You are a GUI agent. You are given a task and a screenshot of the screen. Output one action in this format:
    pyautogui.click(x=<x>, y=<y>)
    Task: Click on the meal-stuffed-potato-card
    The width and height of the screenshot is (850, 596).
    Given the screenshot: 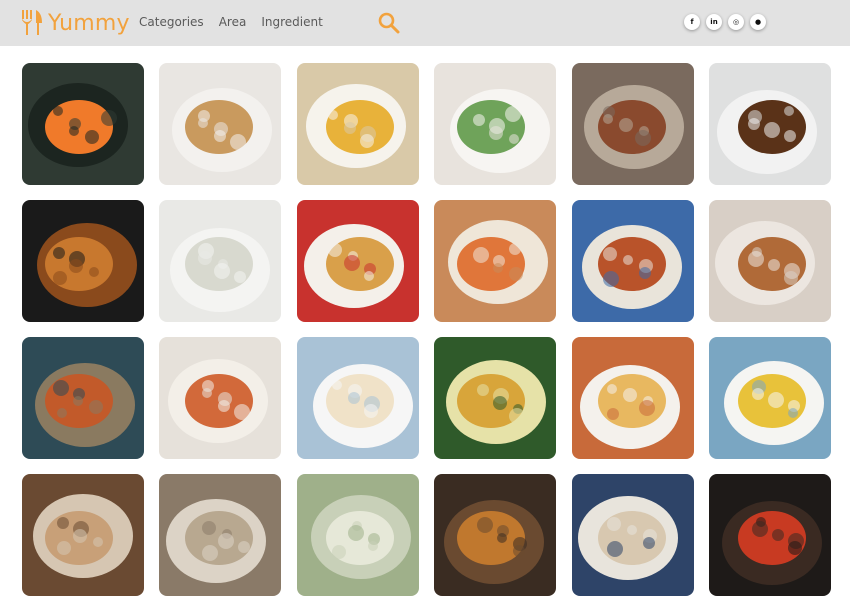 What is the action you would take?
    pyautogui.click(x=495, y=124)
    